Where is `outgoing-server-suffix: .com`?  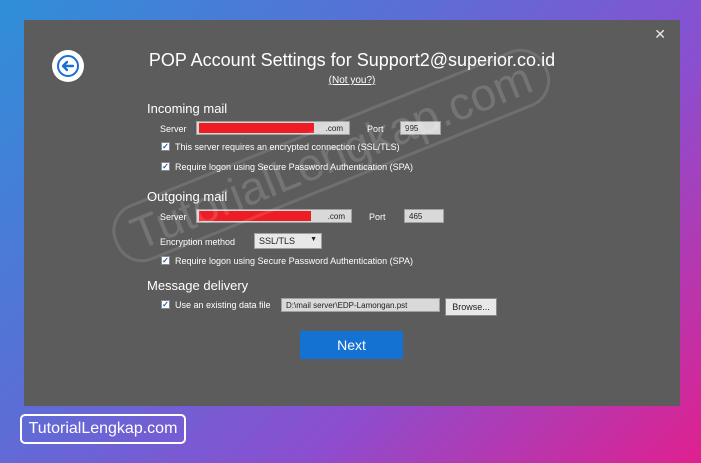 outgoing-server-suffix: .com is located at coordinates (336, 216).